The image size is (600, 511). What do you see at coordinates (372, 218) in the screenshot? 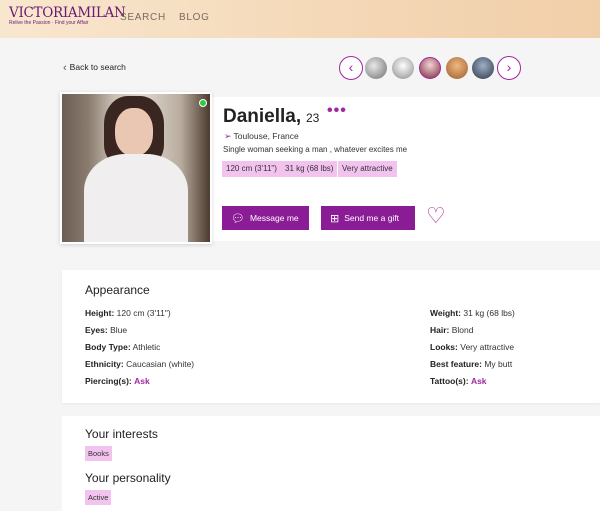
I see `send-gift-label: Send me a gift` at bounding box center [372, 218].